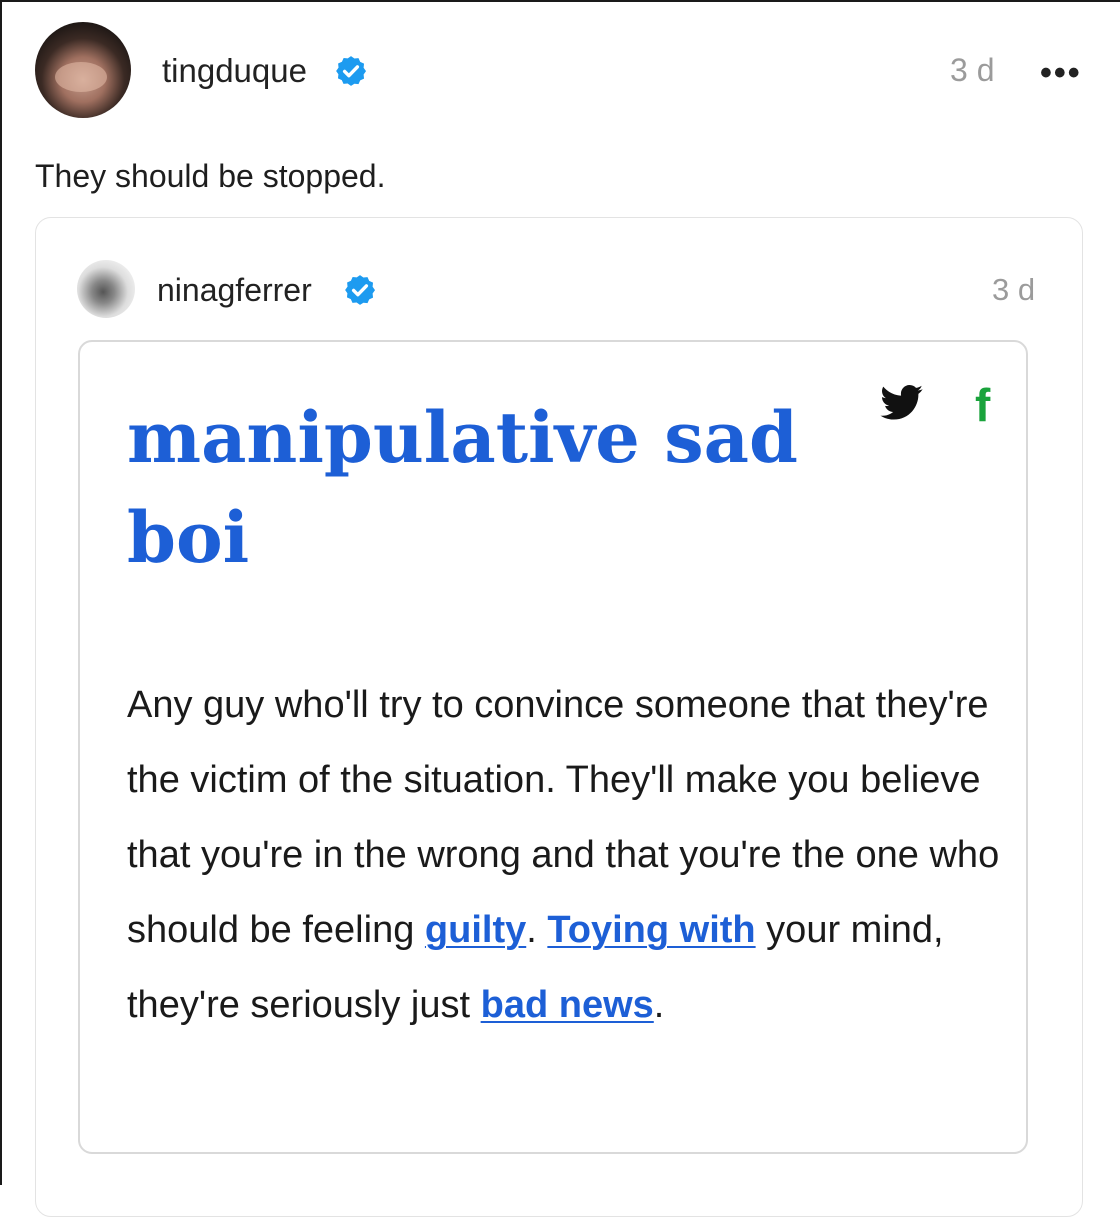  What do you see at coordinates (982, 405) in the screenshot?
I see `facebook-icon: f` at bounding box center [982, 405].